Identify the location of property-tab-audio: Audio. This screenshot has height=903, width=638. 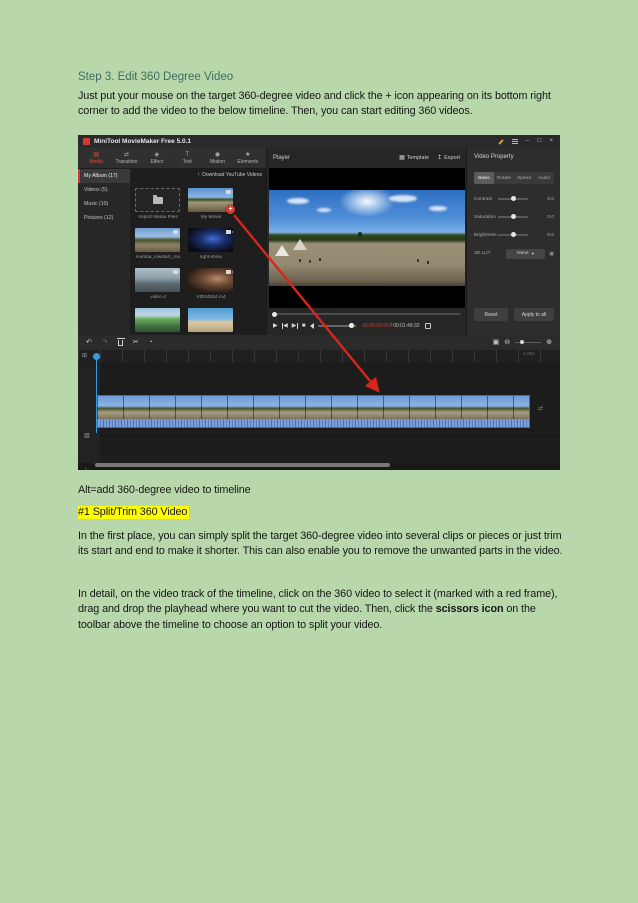
(544, 178).